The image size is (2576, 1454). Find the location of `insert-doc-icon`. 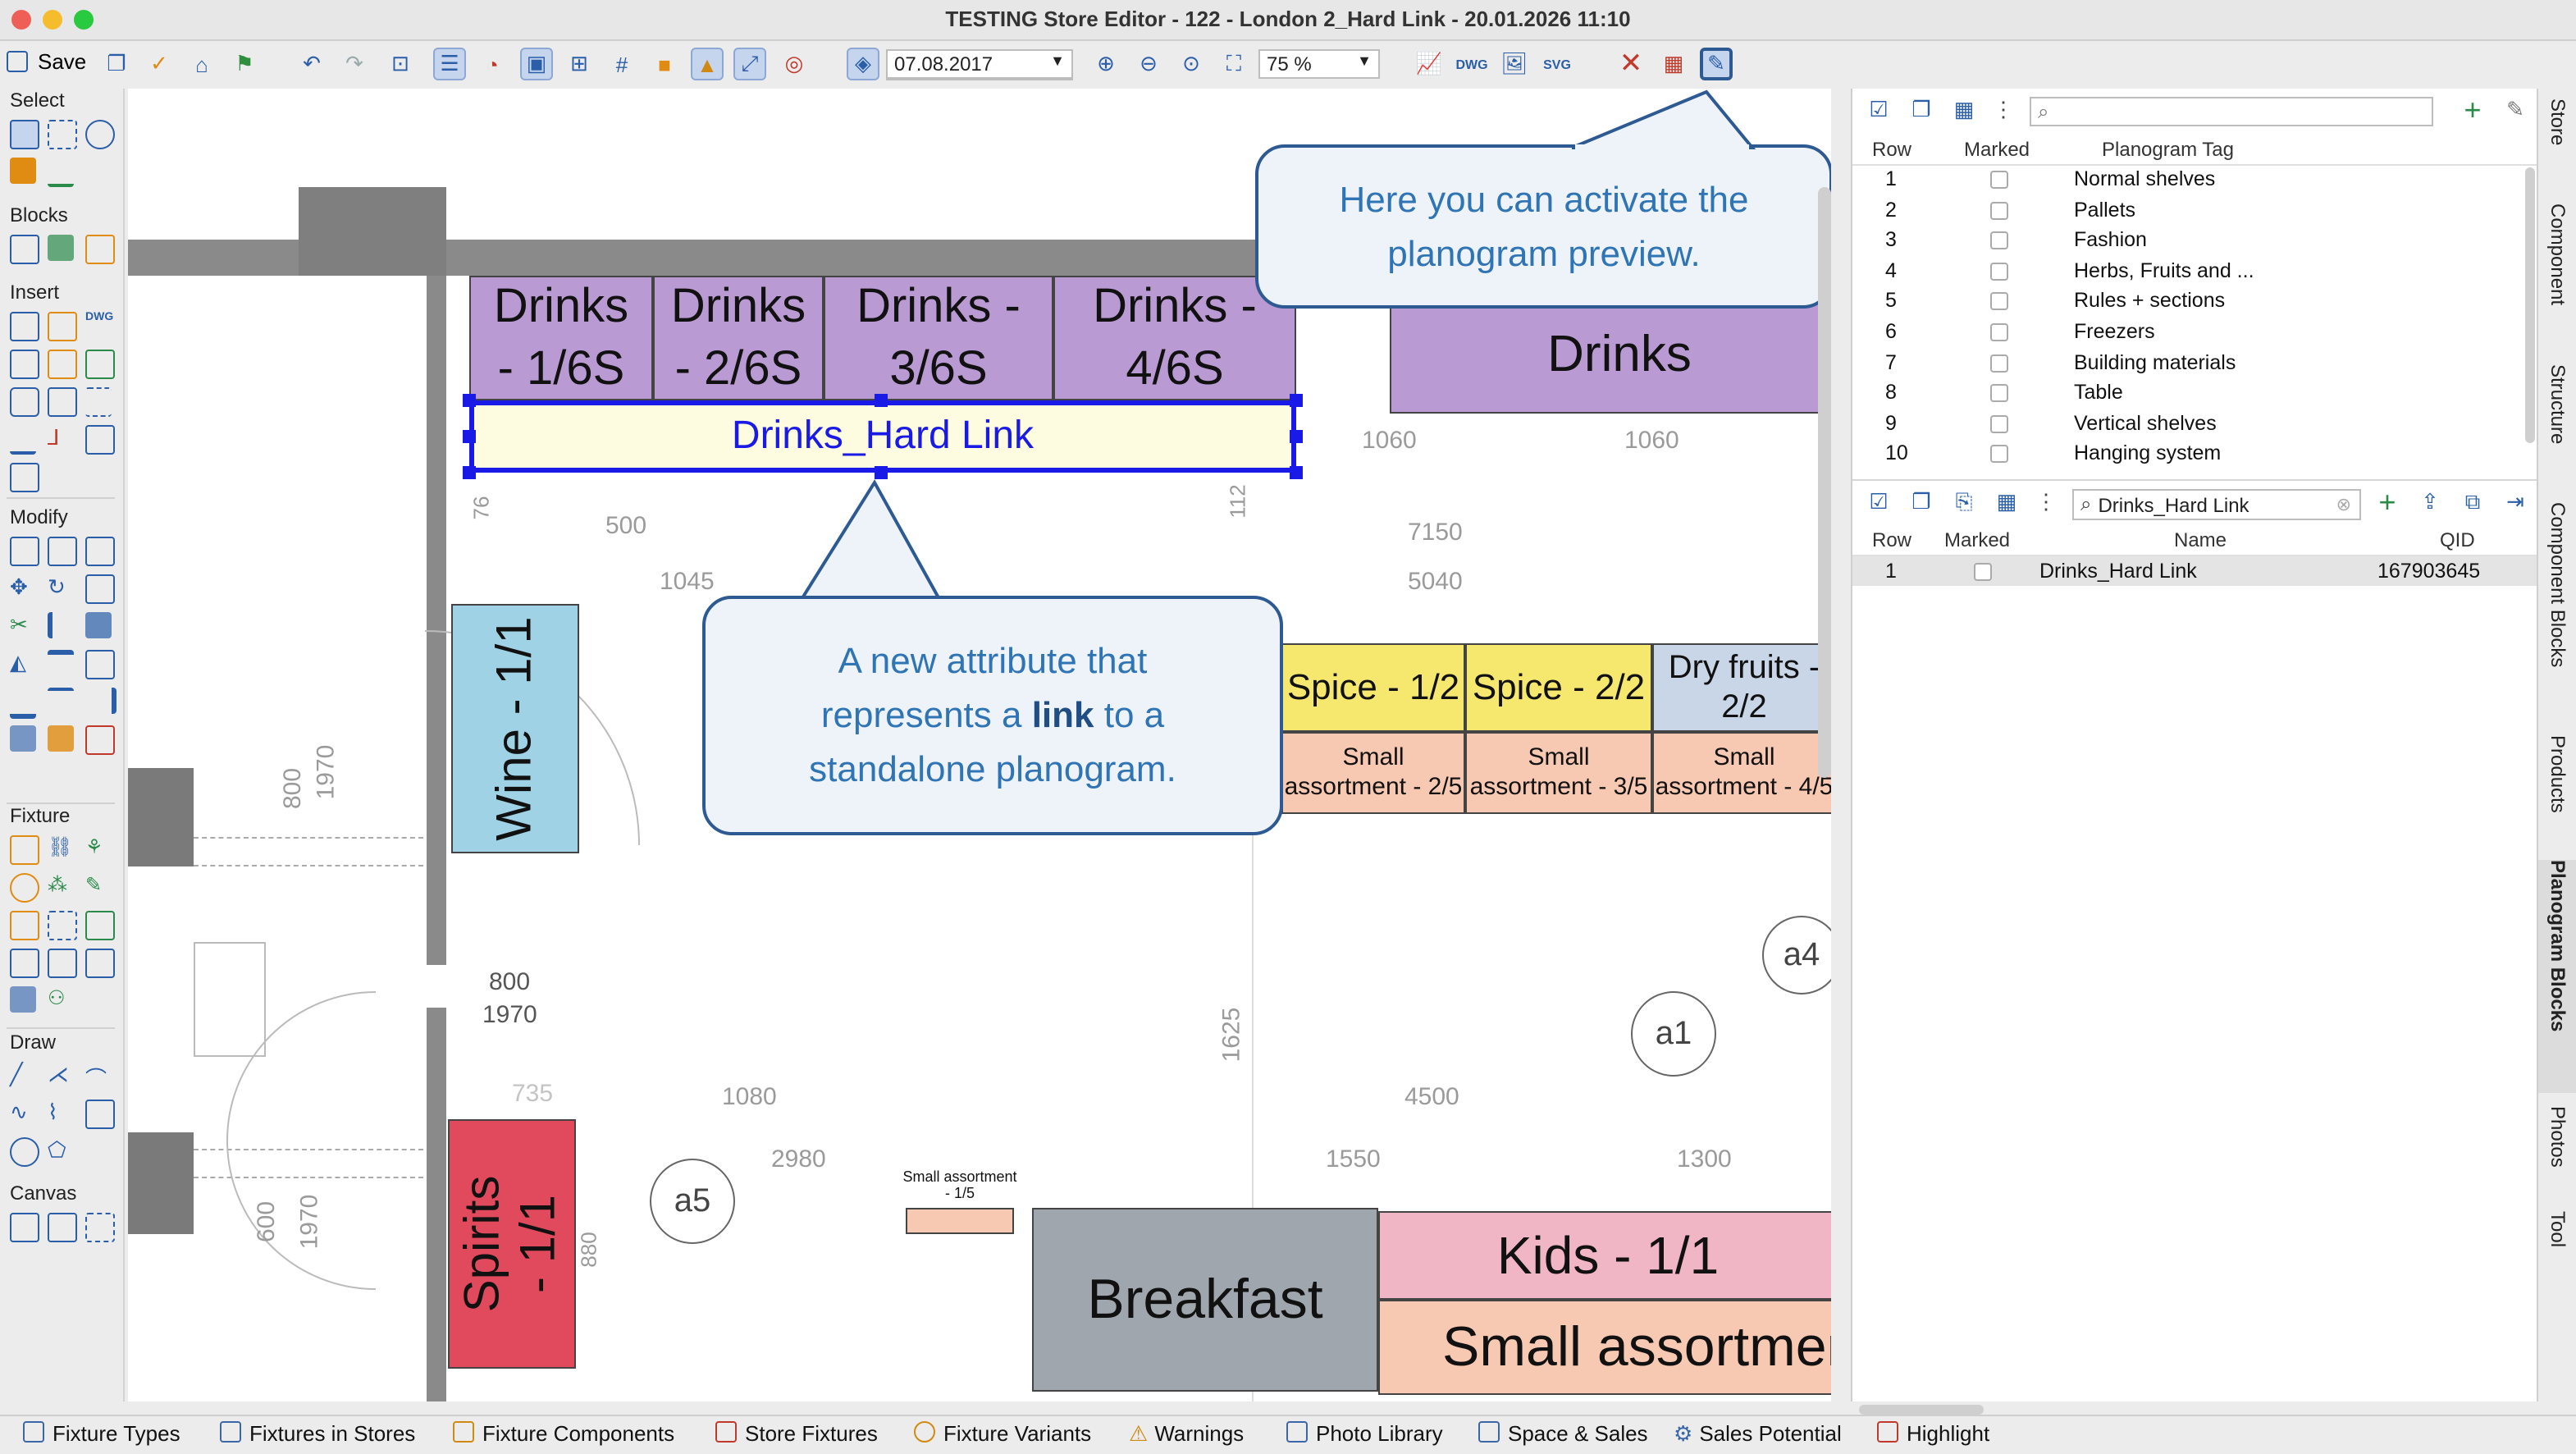

insert-doc-icon is located at coordinates (63, 402).